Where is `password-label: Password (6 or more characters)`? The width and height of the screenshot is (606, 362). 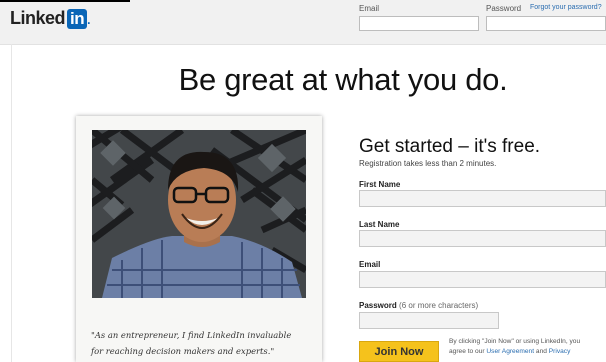 password-label: Password (6 or more characters) is located at coordinates (418, 305).